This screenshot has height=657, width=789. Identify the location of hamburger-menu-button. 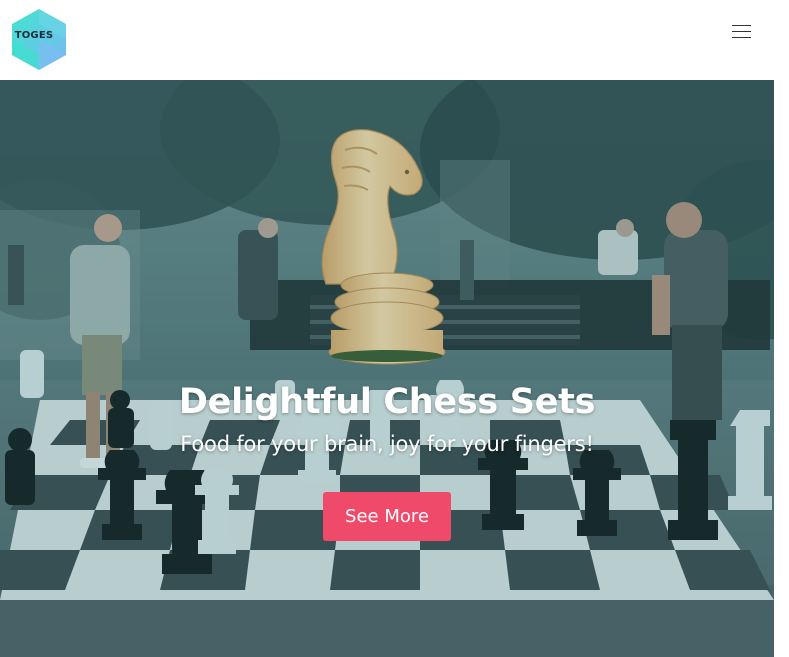
(742, 32).